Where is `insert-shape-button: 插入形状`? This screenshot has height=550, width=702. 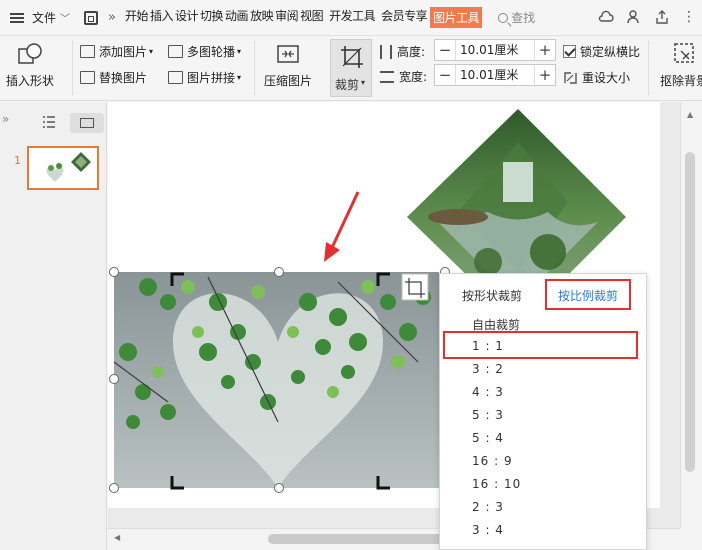 insert-shape-button: 插入形状 is located at coordinates (30, 65).